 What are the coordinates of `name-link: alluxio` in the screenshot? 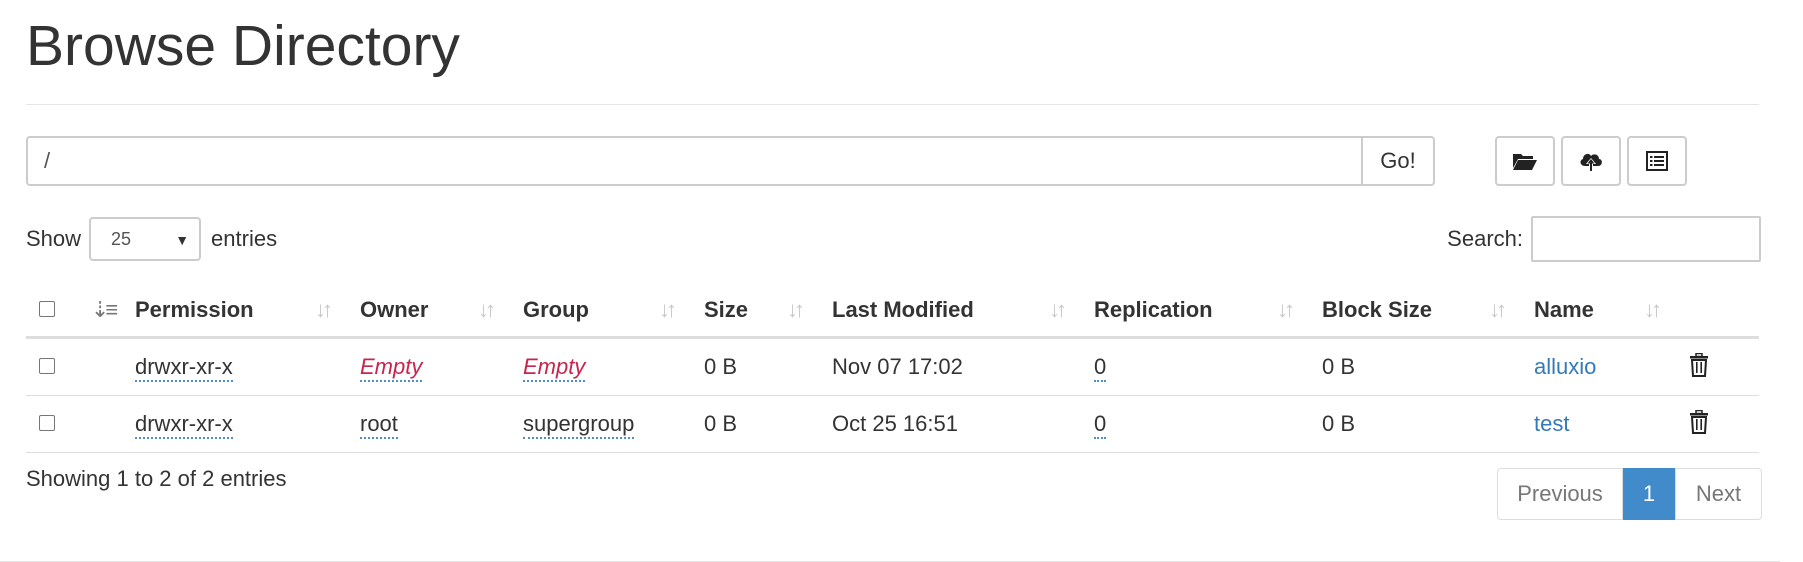 It's located at (1565, 366).